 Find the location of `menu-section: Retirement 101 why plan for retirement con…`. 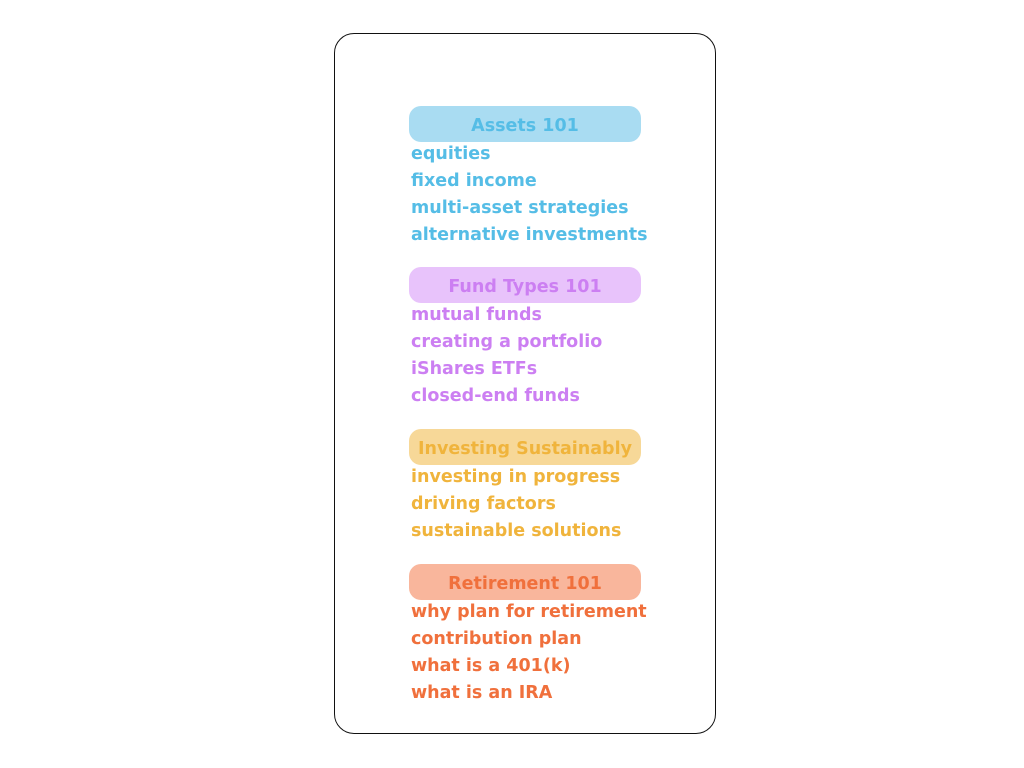

menu-section: Retirement 101 why plan for retirement con… is located at coordinates (528, 633).